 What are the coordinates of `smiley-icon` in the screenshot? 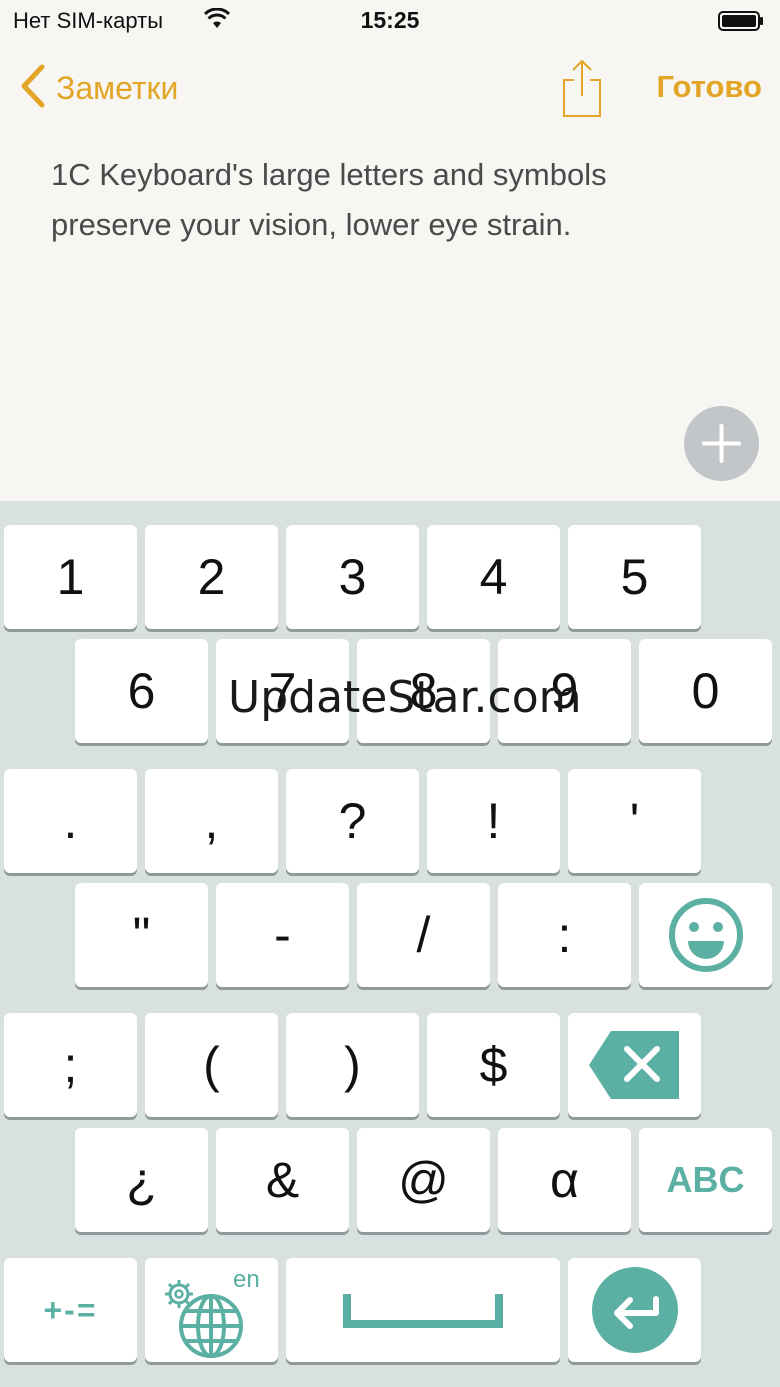 It's located at (705, 935).